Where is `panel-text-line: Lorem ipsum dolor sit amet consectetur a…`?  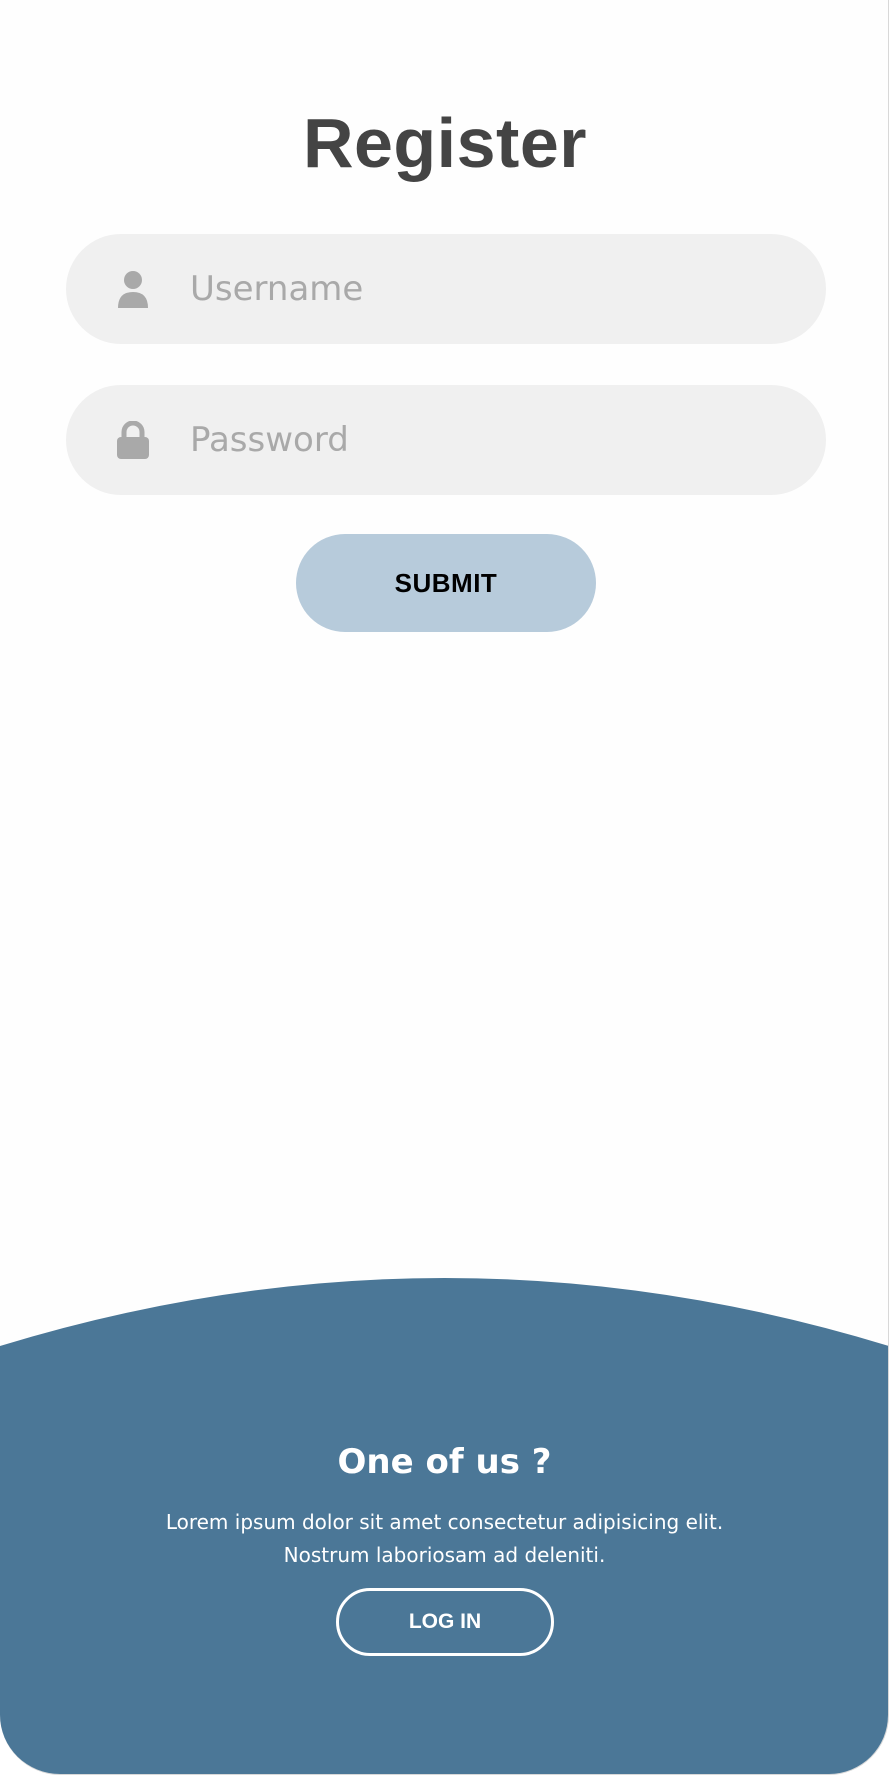
panel-text-line: Lorem ipsum dolor sit amet consectetur a… is located at coordinates (444, 1522).